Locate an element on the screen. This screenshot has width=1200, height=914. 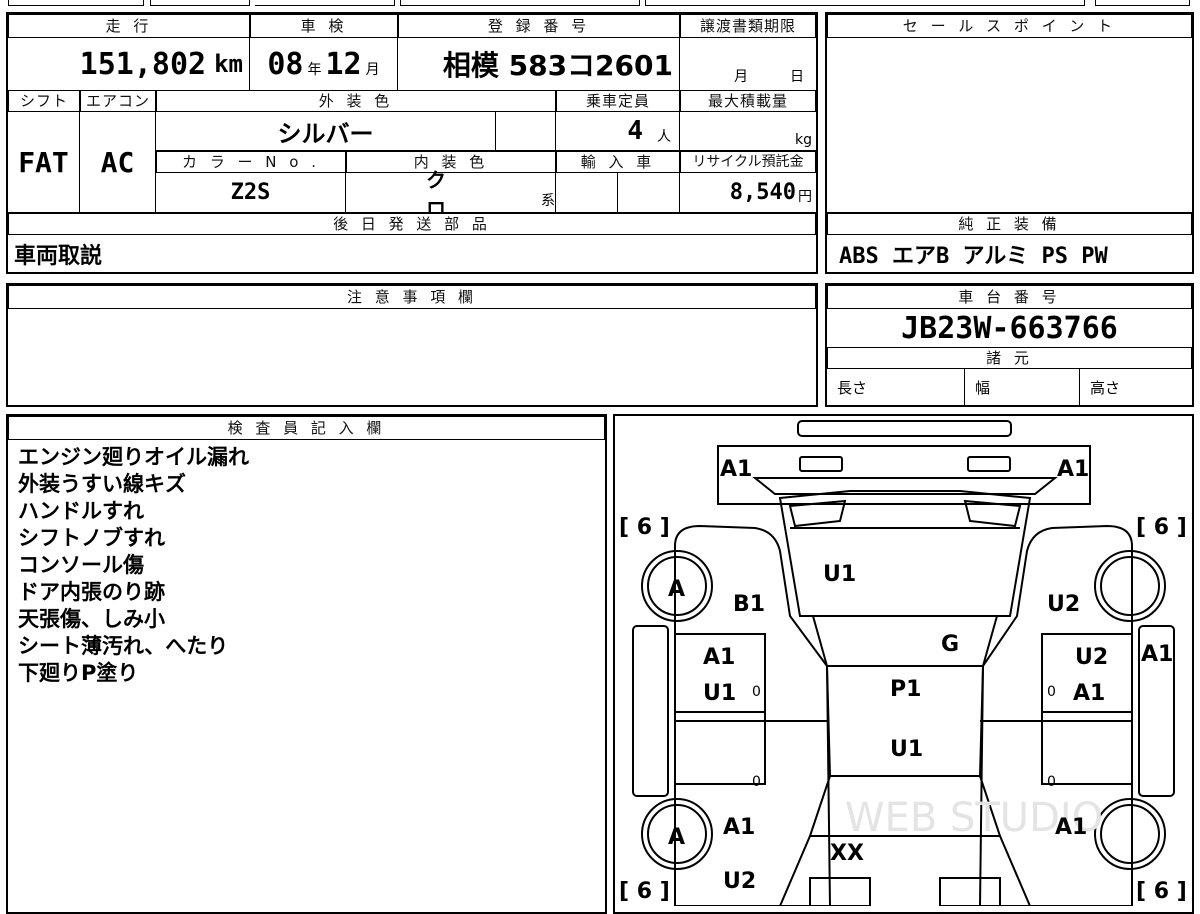
rear-right-label: A1 is located at coordinates (1071, 827).